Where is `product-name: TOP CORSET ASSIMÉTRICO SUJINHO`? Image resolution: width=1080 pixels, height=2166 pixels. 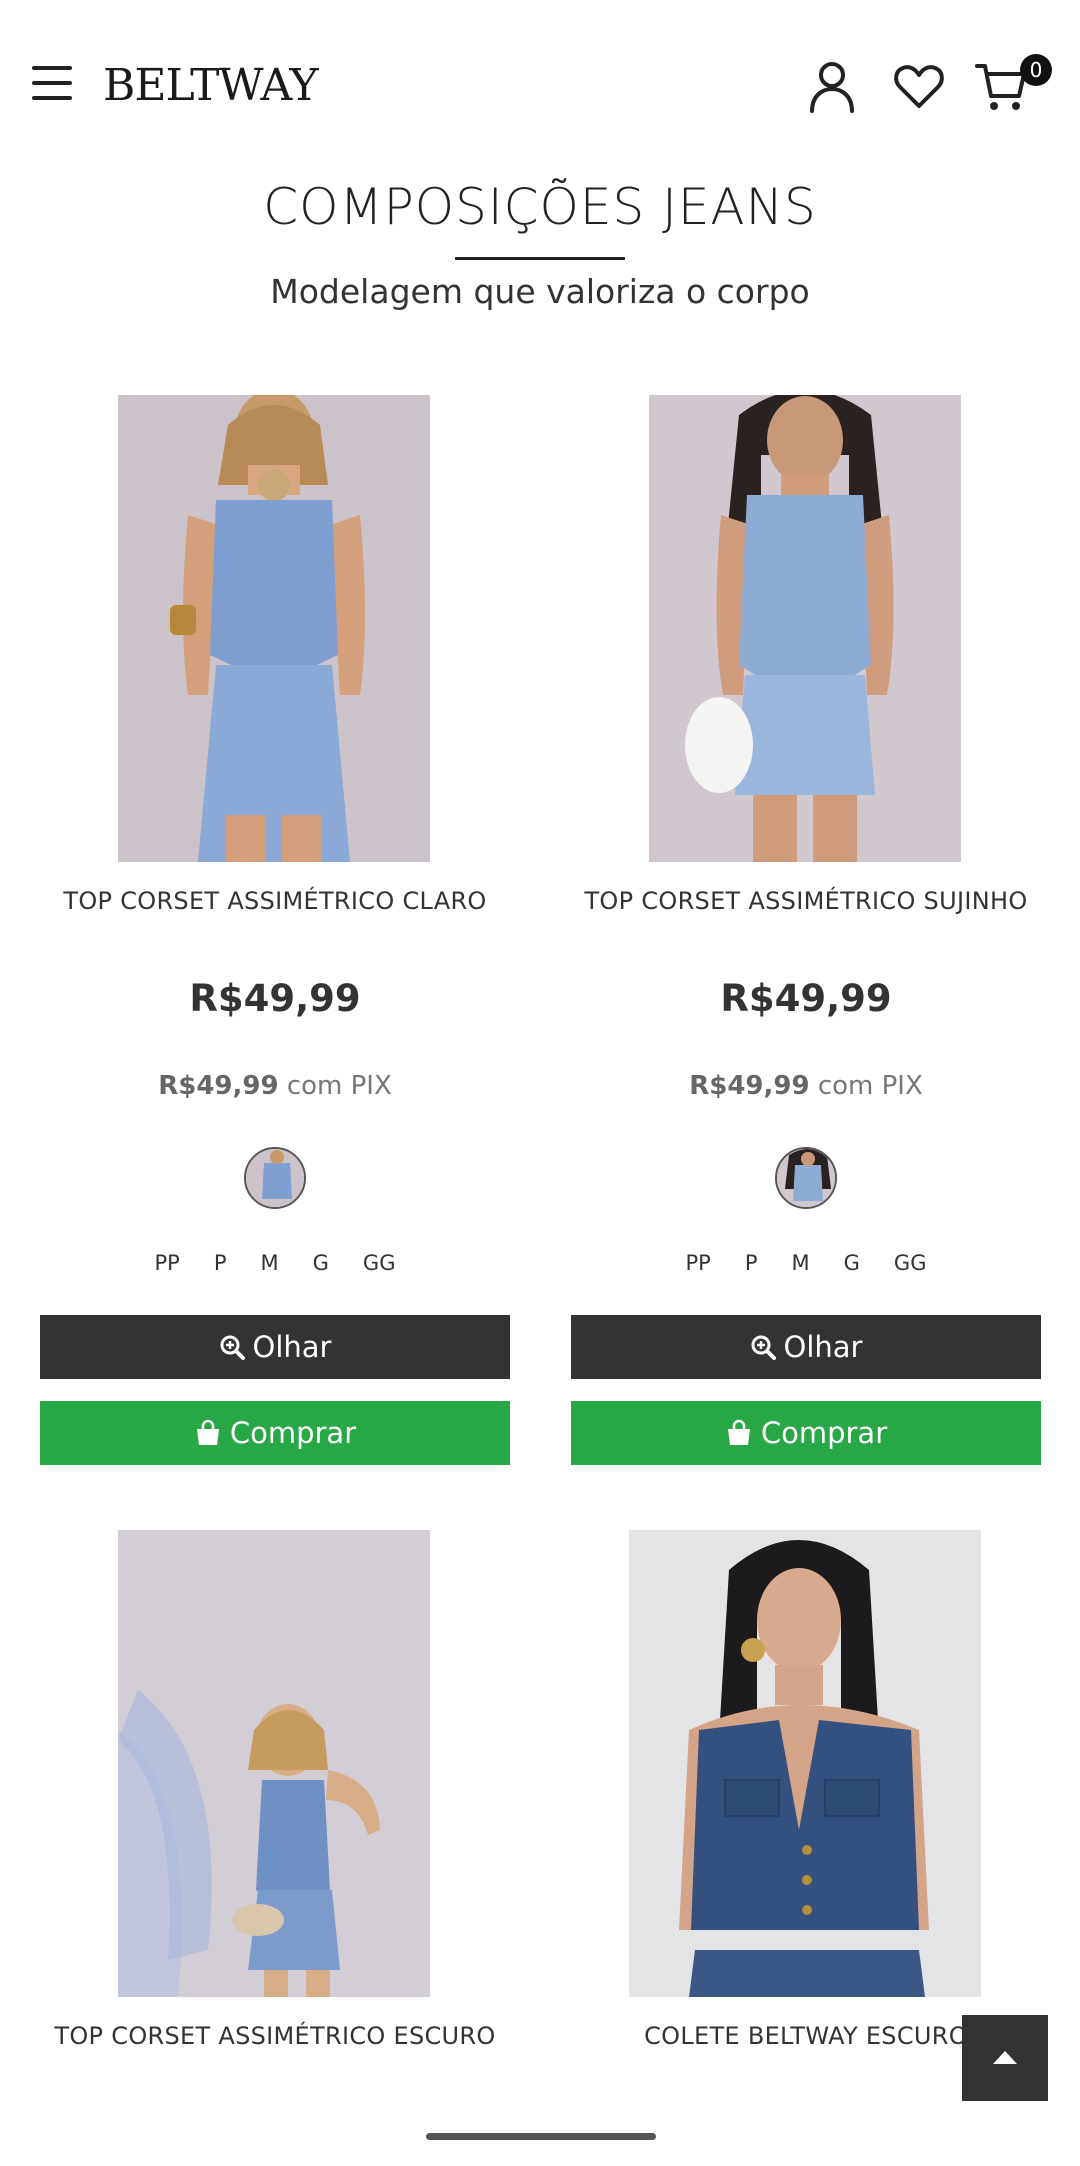
product-name: TOP CORSET ASSIMÉTRICO SUJINHO is located at coordinates (806, 901).